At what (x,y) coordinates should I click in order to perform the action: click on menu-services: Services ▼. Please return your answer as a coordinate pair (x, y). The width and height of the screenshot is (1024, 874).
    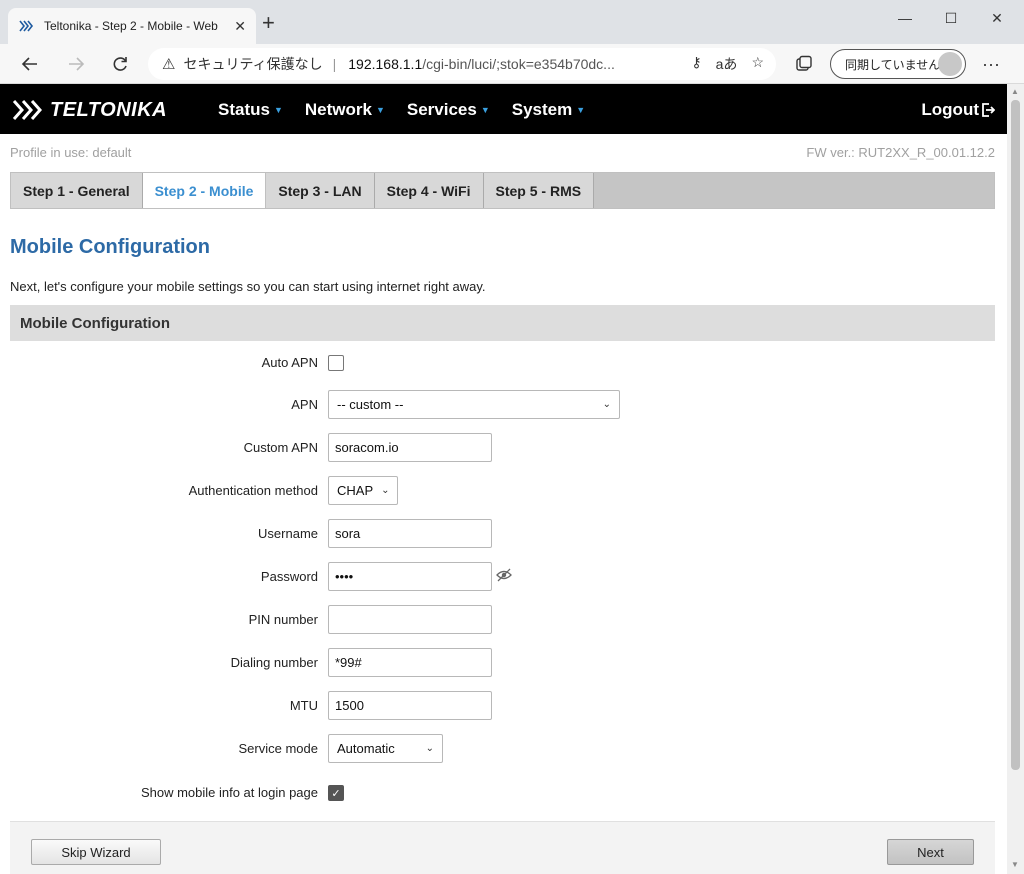
    Looking at the image, I should click on (448, 110).